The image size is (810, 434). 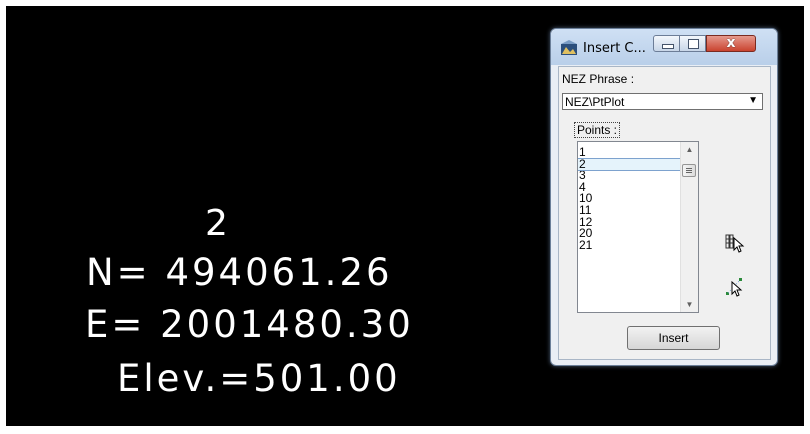 What do you see at coordinates (629, 245) in the screenshot?
I see `points-list-item: 21` at bounding box center [629, 245].